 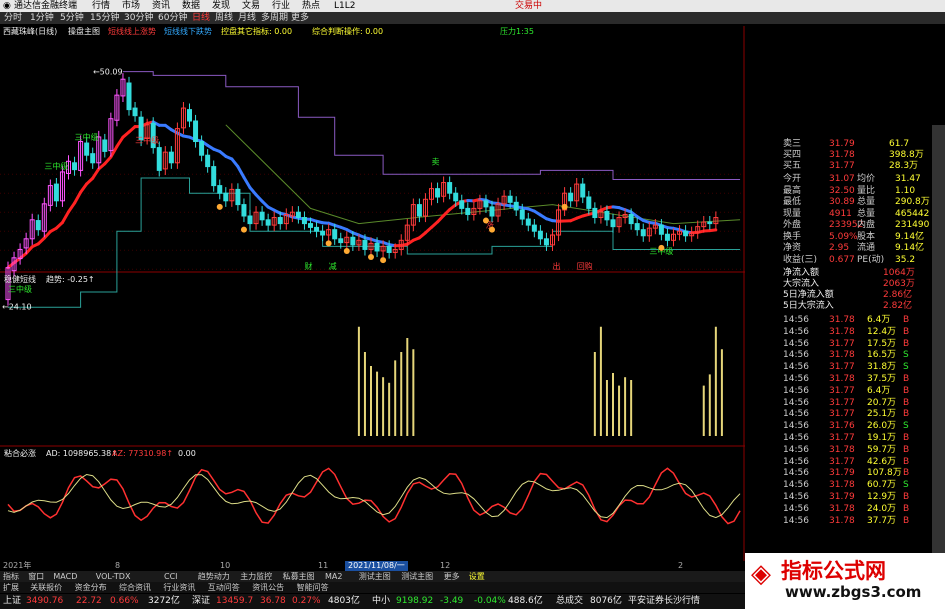 I want to click on indicator-tab: 私募主图, so click(x=299, y=576).